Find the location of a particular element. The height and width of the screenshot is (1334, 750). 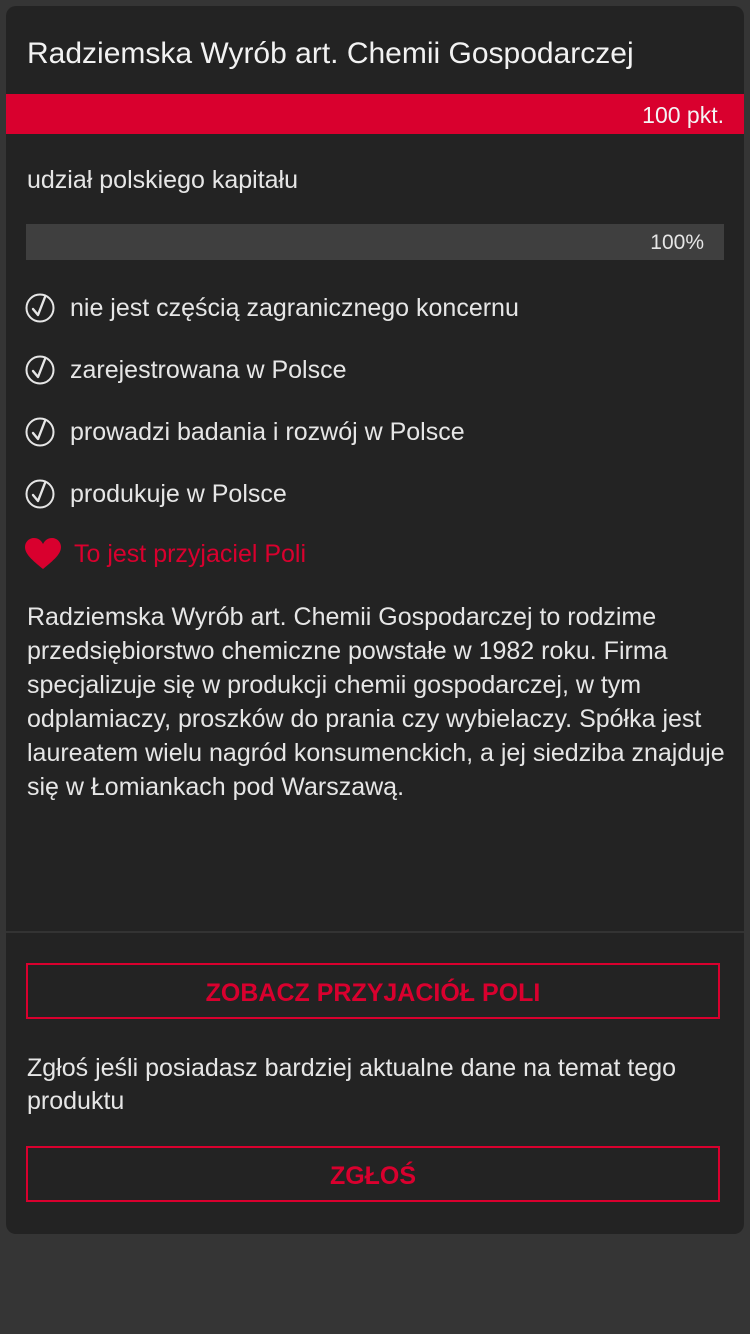

capital-progress-bar: 100% is located at coordinates (375, 242).